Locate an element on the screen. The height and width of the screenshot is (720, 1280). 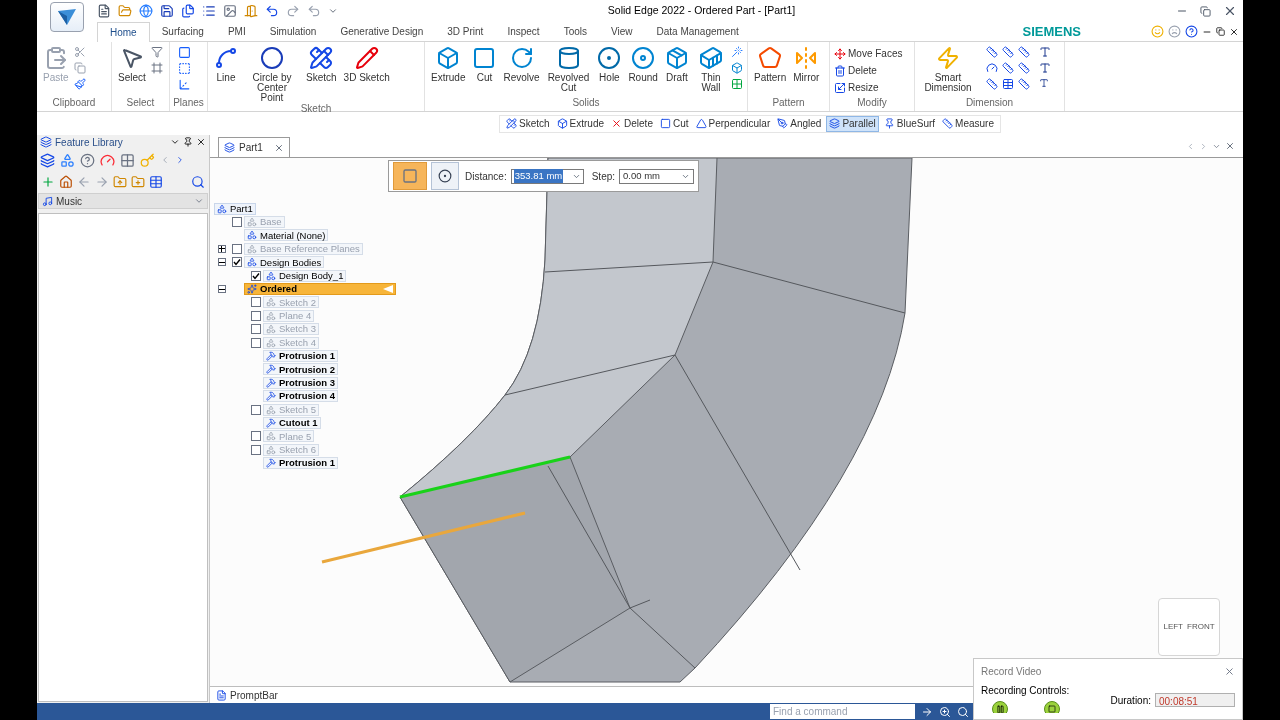
folder-up-icon is located at coordinates (120, 182).